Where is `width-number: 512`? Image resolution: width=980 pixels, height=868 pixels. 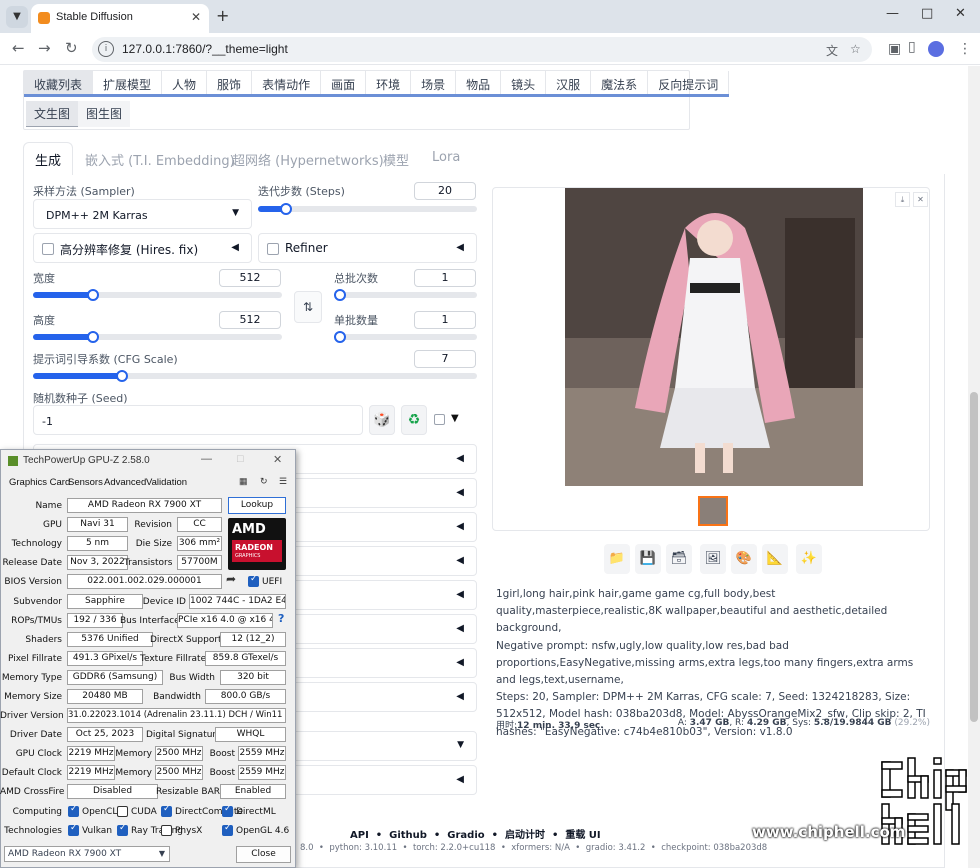
width-number: 512 is located at coordinates (250, 278).